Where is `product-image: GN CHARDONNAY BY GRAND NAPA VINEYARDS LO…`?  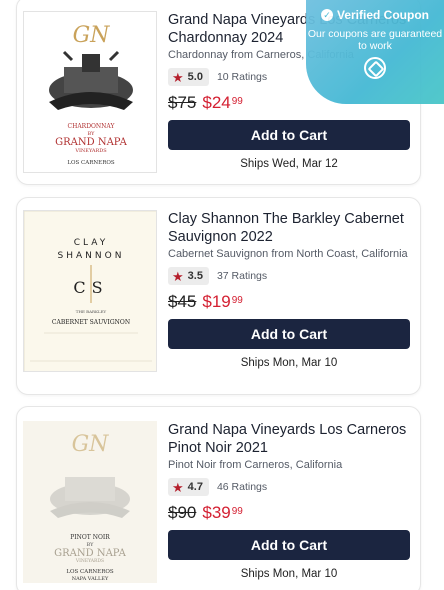
product-image: GN CHARDONNAY BY GRAND NAPA VINEYARDS LO… is located at coordinates (90, 92).